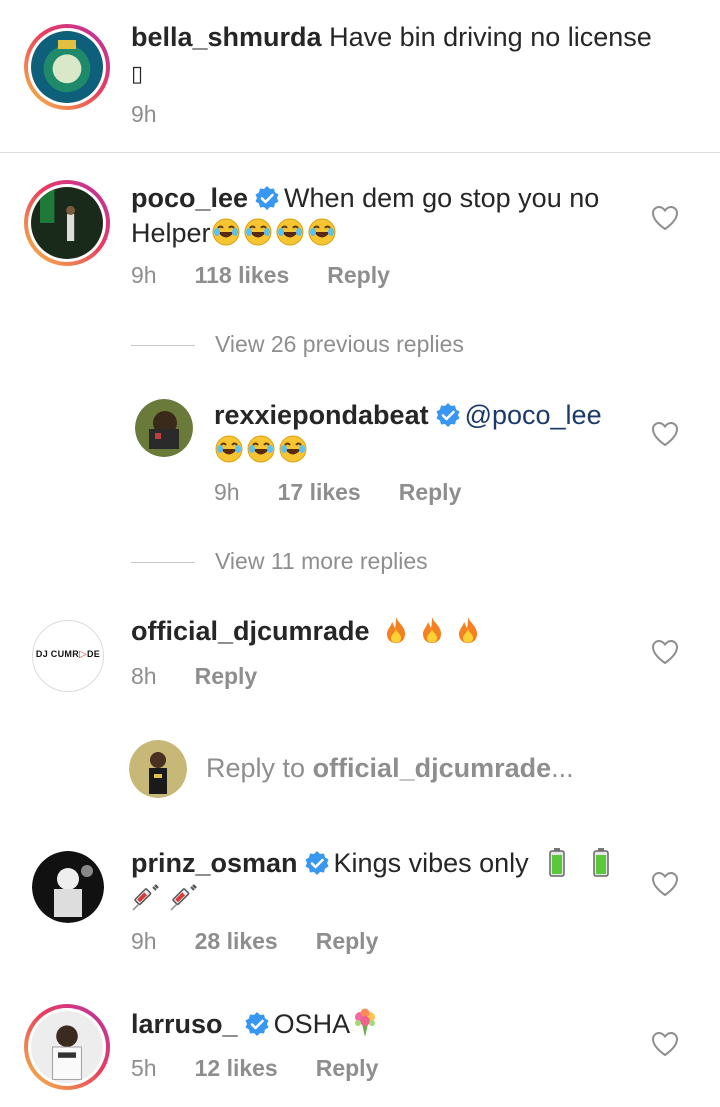 This screenshot has height=1107, width=720. I want to click on comment-text: official_djcumrade, so click(381, 631).